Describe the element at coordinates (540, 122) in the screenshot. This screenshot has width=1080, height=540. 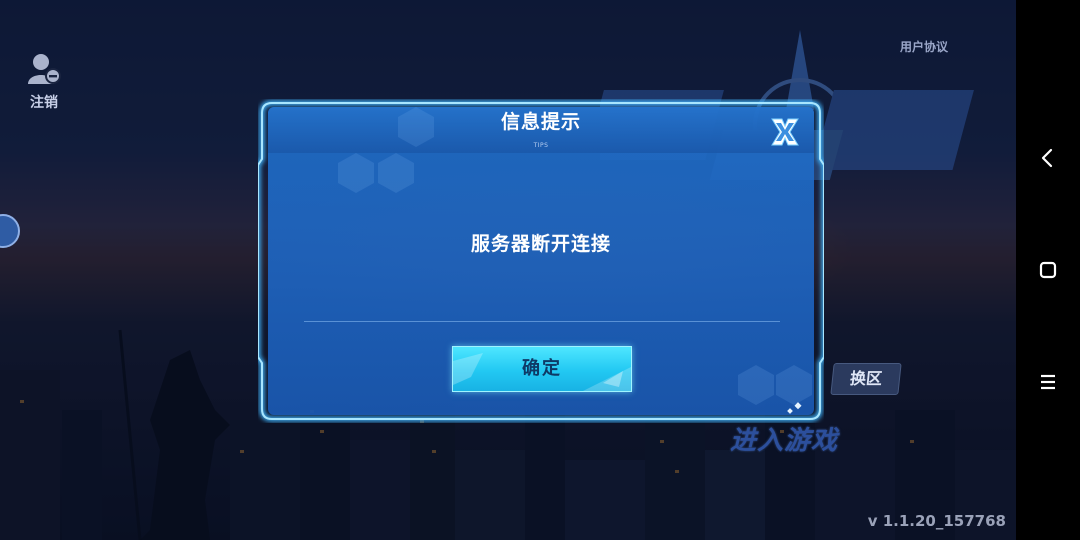
I see `dialog-title: 信息提示` at that location.